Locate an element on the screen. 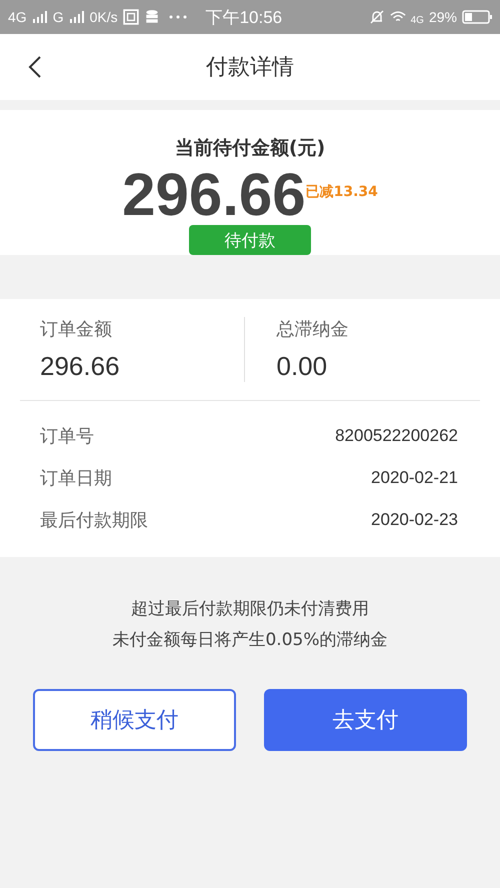  clock: 下午10:56 is located at coordinates (244, 17).